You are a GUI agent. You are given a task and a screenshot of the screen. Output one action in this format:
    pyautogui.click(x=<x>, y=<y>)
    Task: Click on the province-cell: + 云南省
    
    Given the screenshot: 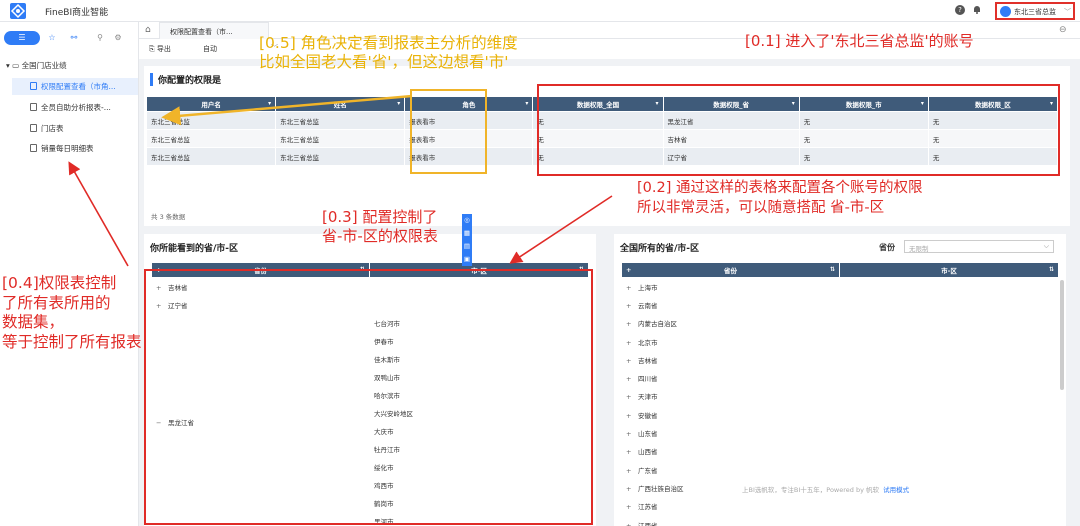 What is the action you would take?
    pyautogui.click(x=730, y=305)
    